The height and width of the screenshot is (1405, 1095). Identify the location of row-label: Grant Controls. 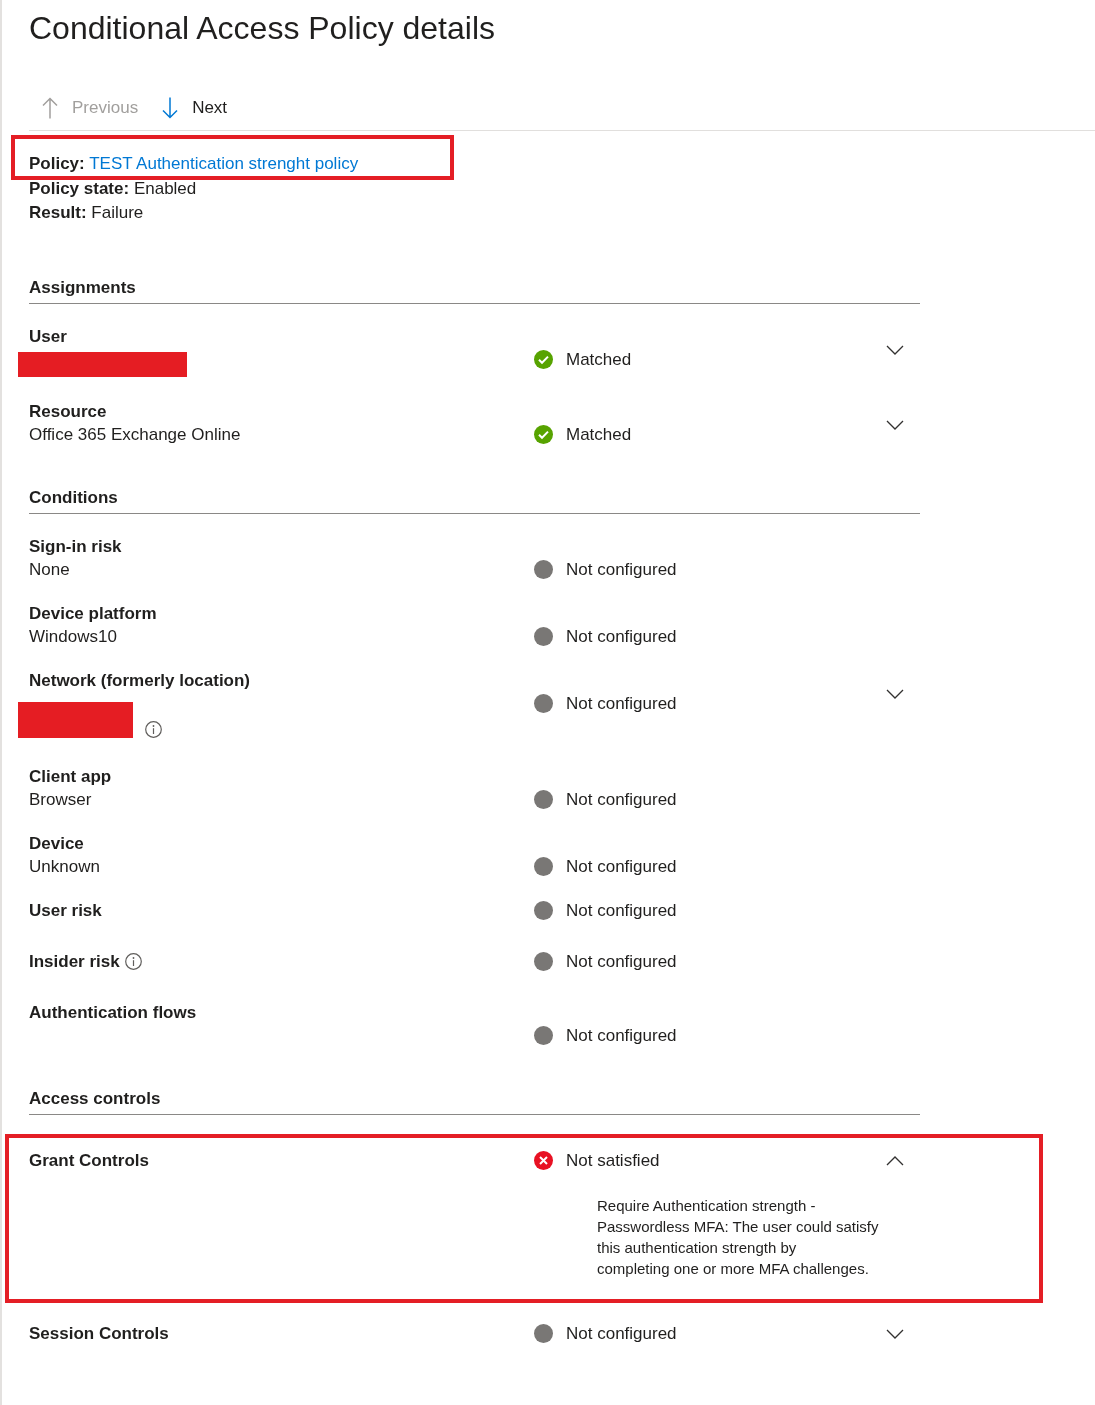
(89, 1160).